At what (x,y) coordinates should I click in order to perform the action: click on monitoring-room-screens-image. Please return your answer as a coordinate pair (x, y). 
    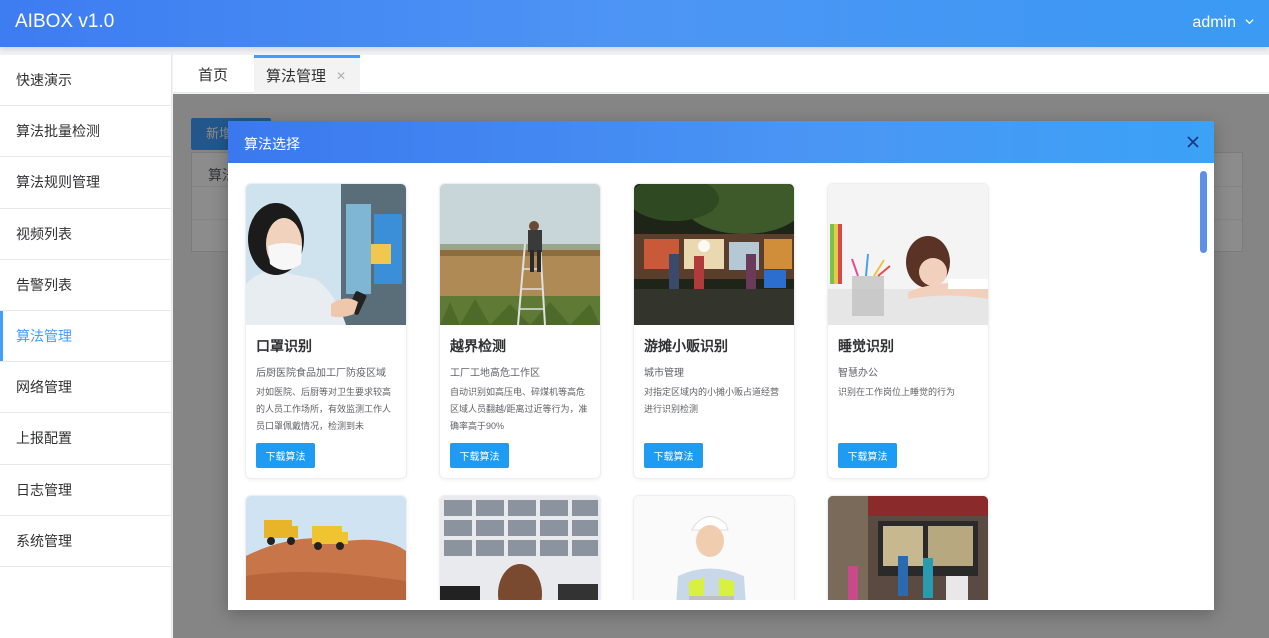
    Looking at the image, I should click on (520, 548).